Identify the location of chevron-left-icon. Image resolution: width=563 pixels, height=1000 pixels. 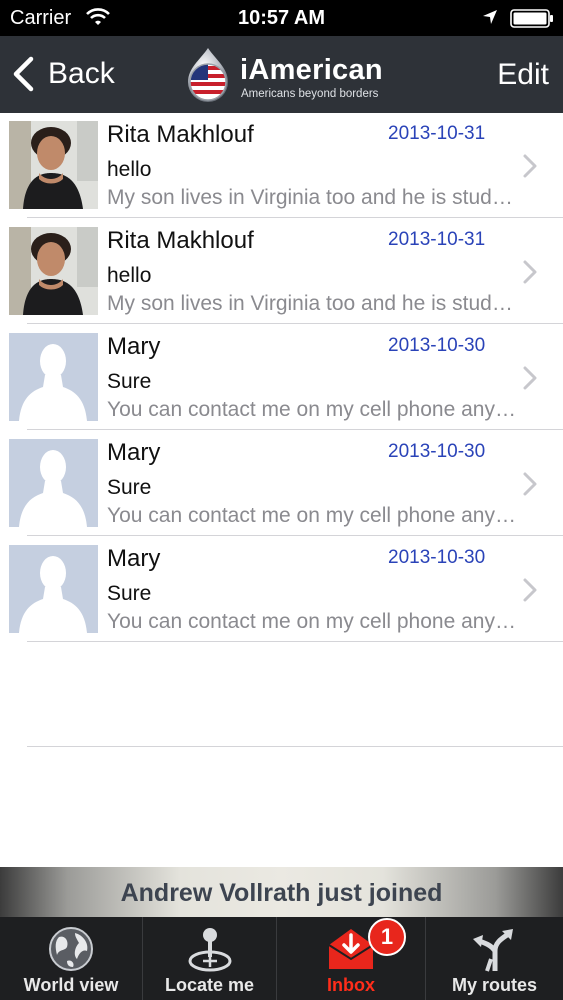
(23, 74).